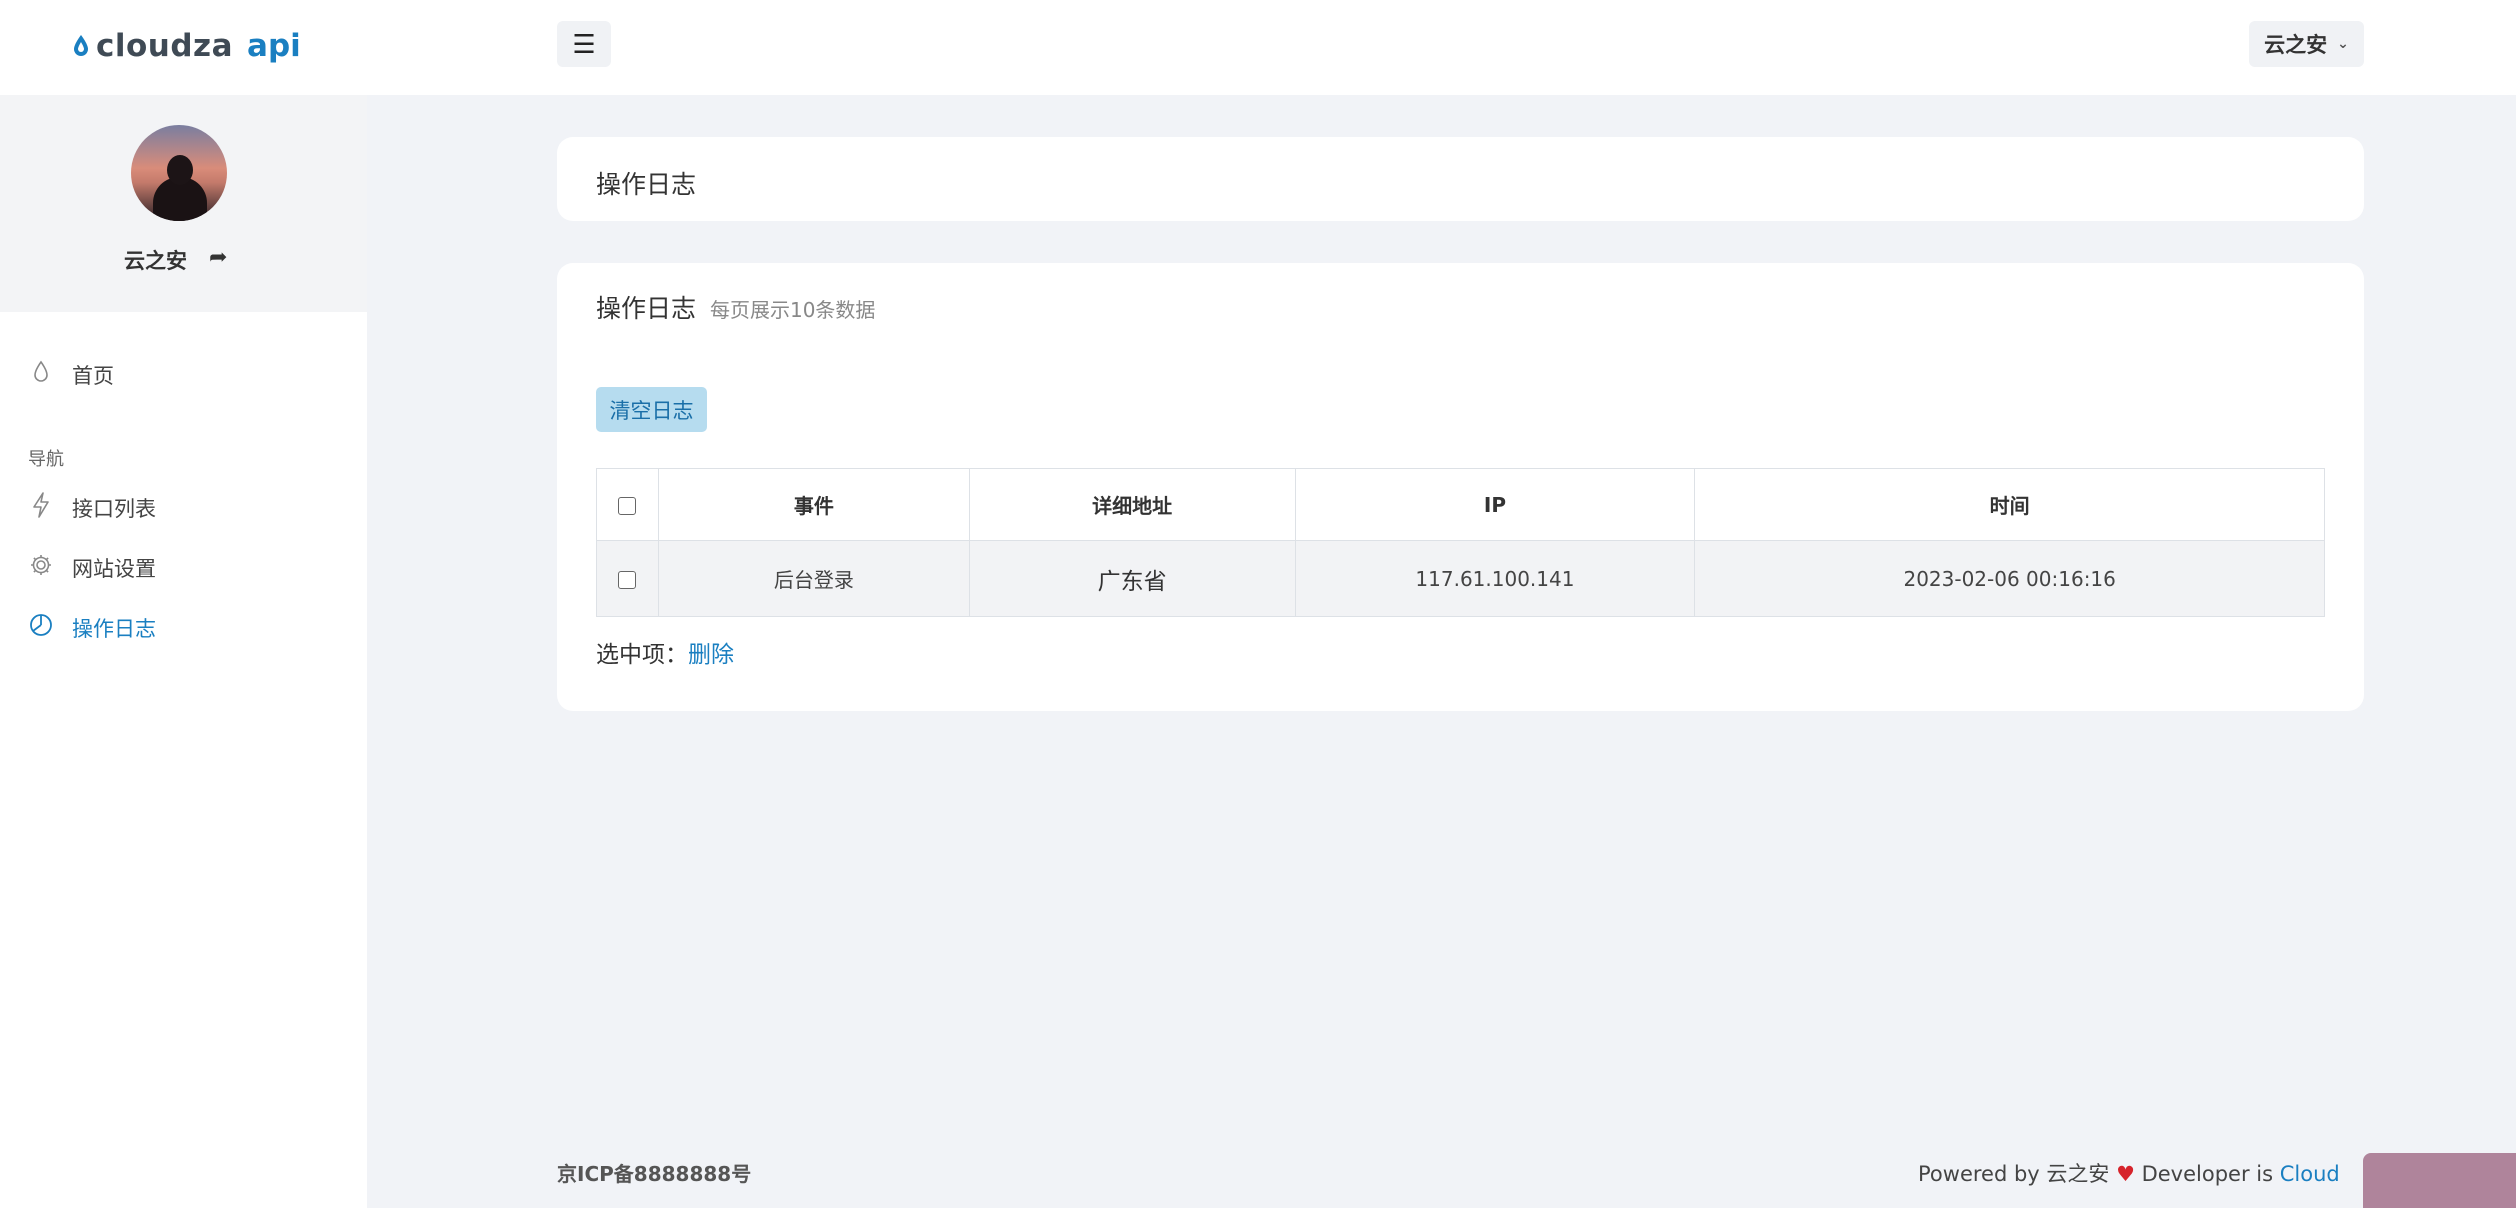 The width and height of the screenshot is (2516, 1208). I want to click on brand-name-primary: cloudza, so click(165, 46).